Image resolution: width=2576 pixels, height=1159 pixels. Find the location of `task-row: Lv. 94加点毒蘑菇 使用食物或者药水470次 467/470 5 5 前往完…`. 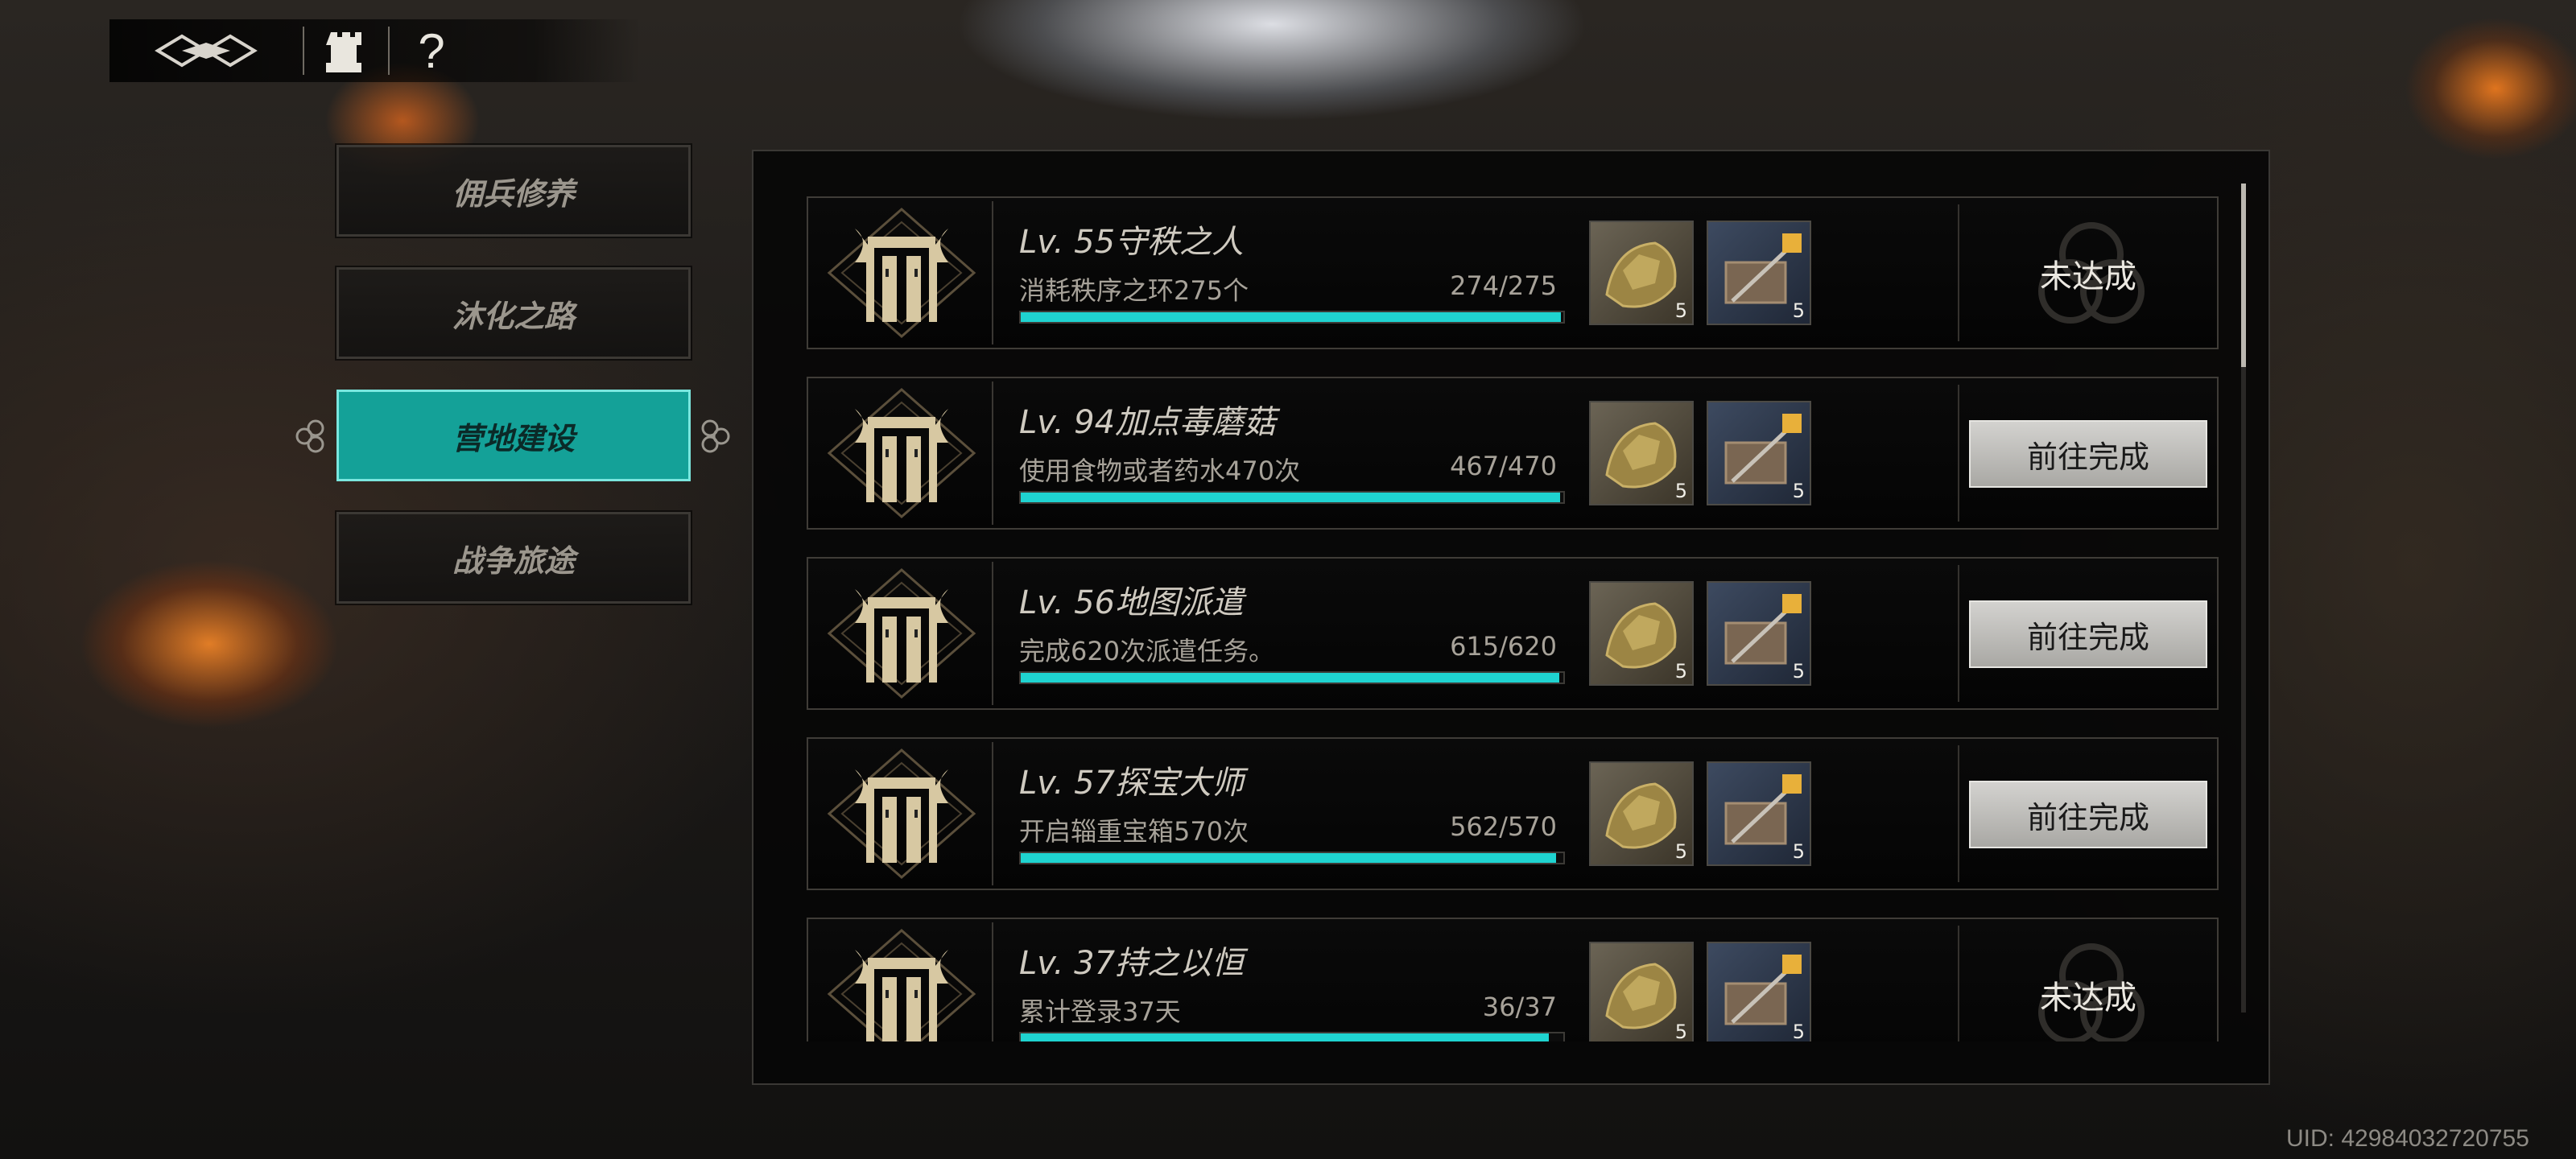

task-row: Lv. 94加点毒蘑菇 使用食物或者药水470次 467/470 5 5 前往完… is located at coordinates (1513, 453).